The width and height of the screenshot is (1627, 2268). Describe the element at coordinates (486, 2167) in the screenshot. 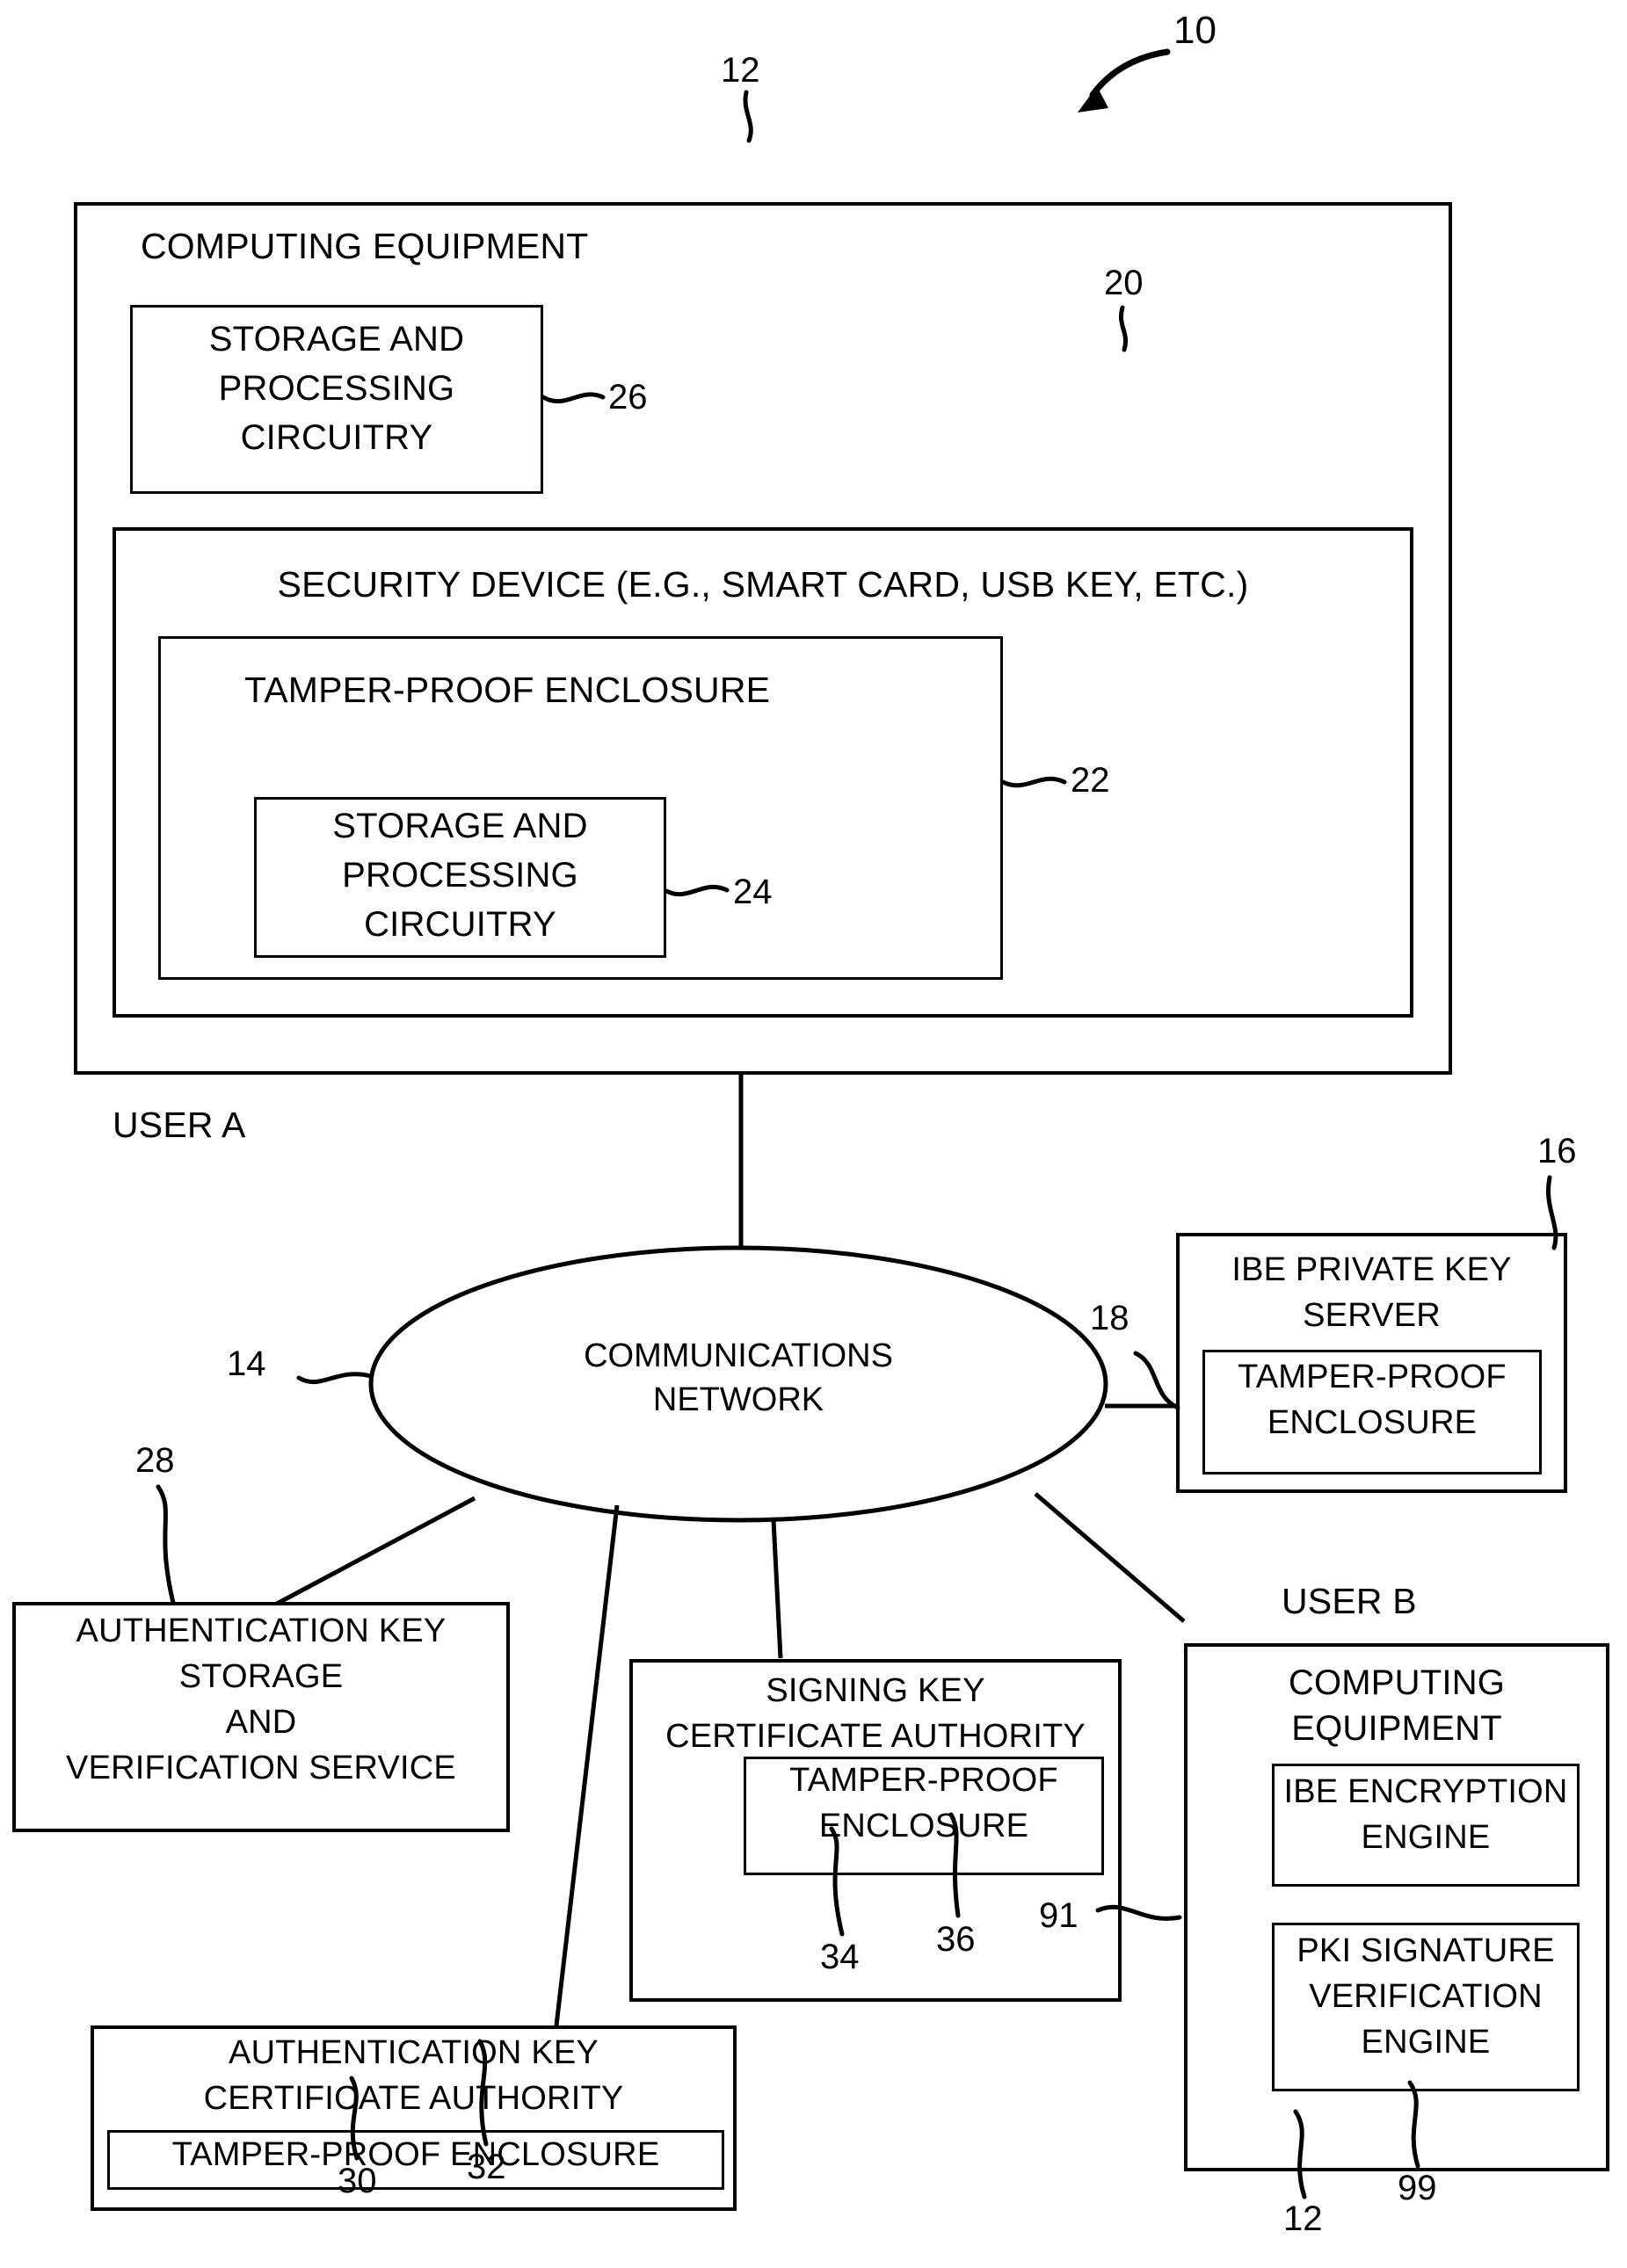

I see `ref-32: 32` at that location.